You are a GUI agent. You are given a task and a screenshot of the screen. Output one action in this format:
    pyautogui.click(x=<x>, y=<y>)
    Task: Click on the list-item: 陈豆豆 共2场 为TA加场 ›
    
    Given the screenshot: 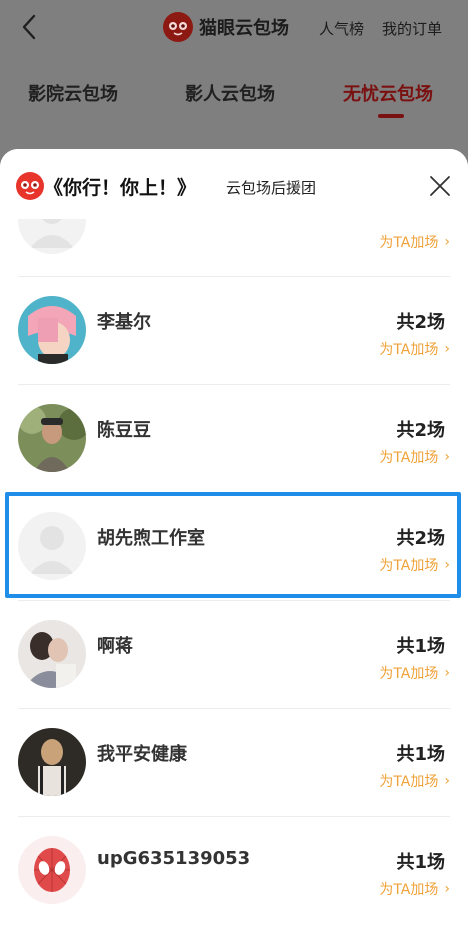 What is the action you would take?
    pyautogui.click(x=234, y=439)
    